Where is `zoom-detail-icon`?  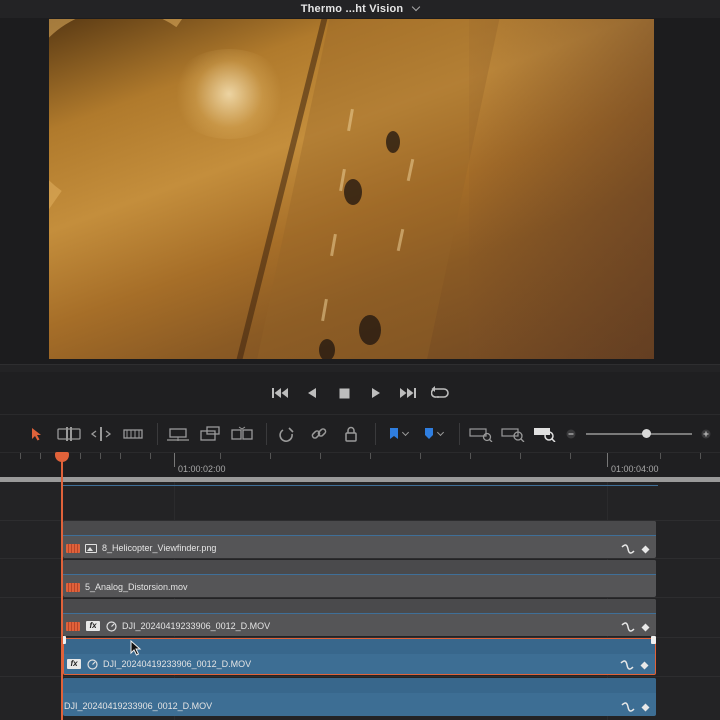 zoom-detail-icon is located at coordinates (513, 434).